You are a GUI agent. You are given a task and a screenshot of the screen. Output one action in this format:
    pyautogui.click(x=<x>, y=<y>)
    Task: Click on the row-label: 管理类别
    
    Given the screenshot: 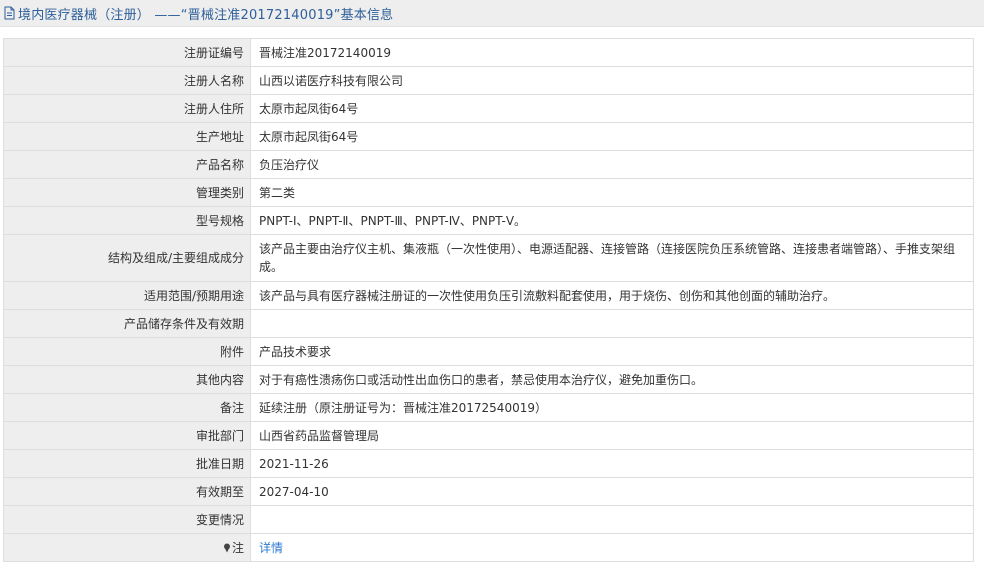 What is the action you would take?
    pyautogui.click(x=127, y=192)
    